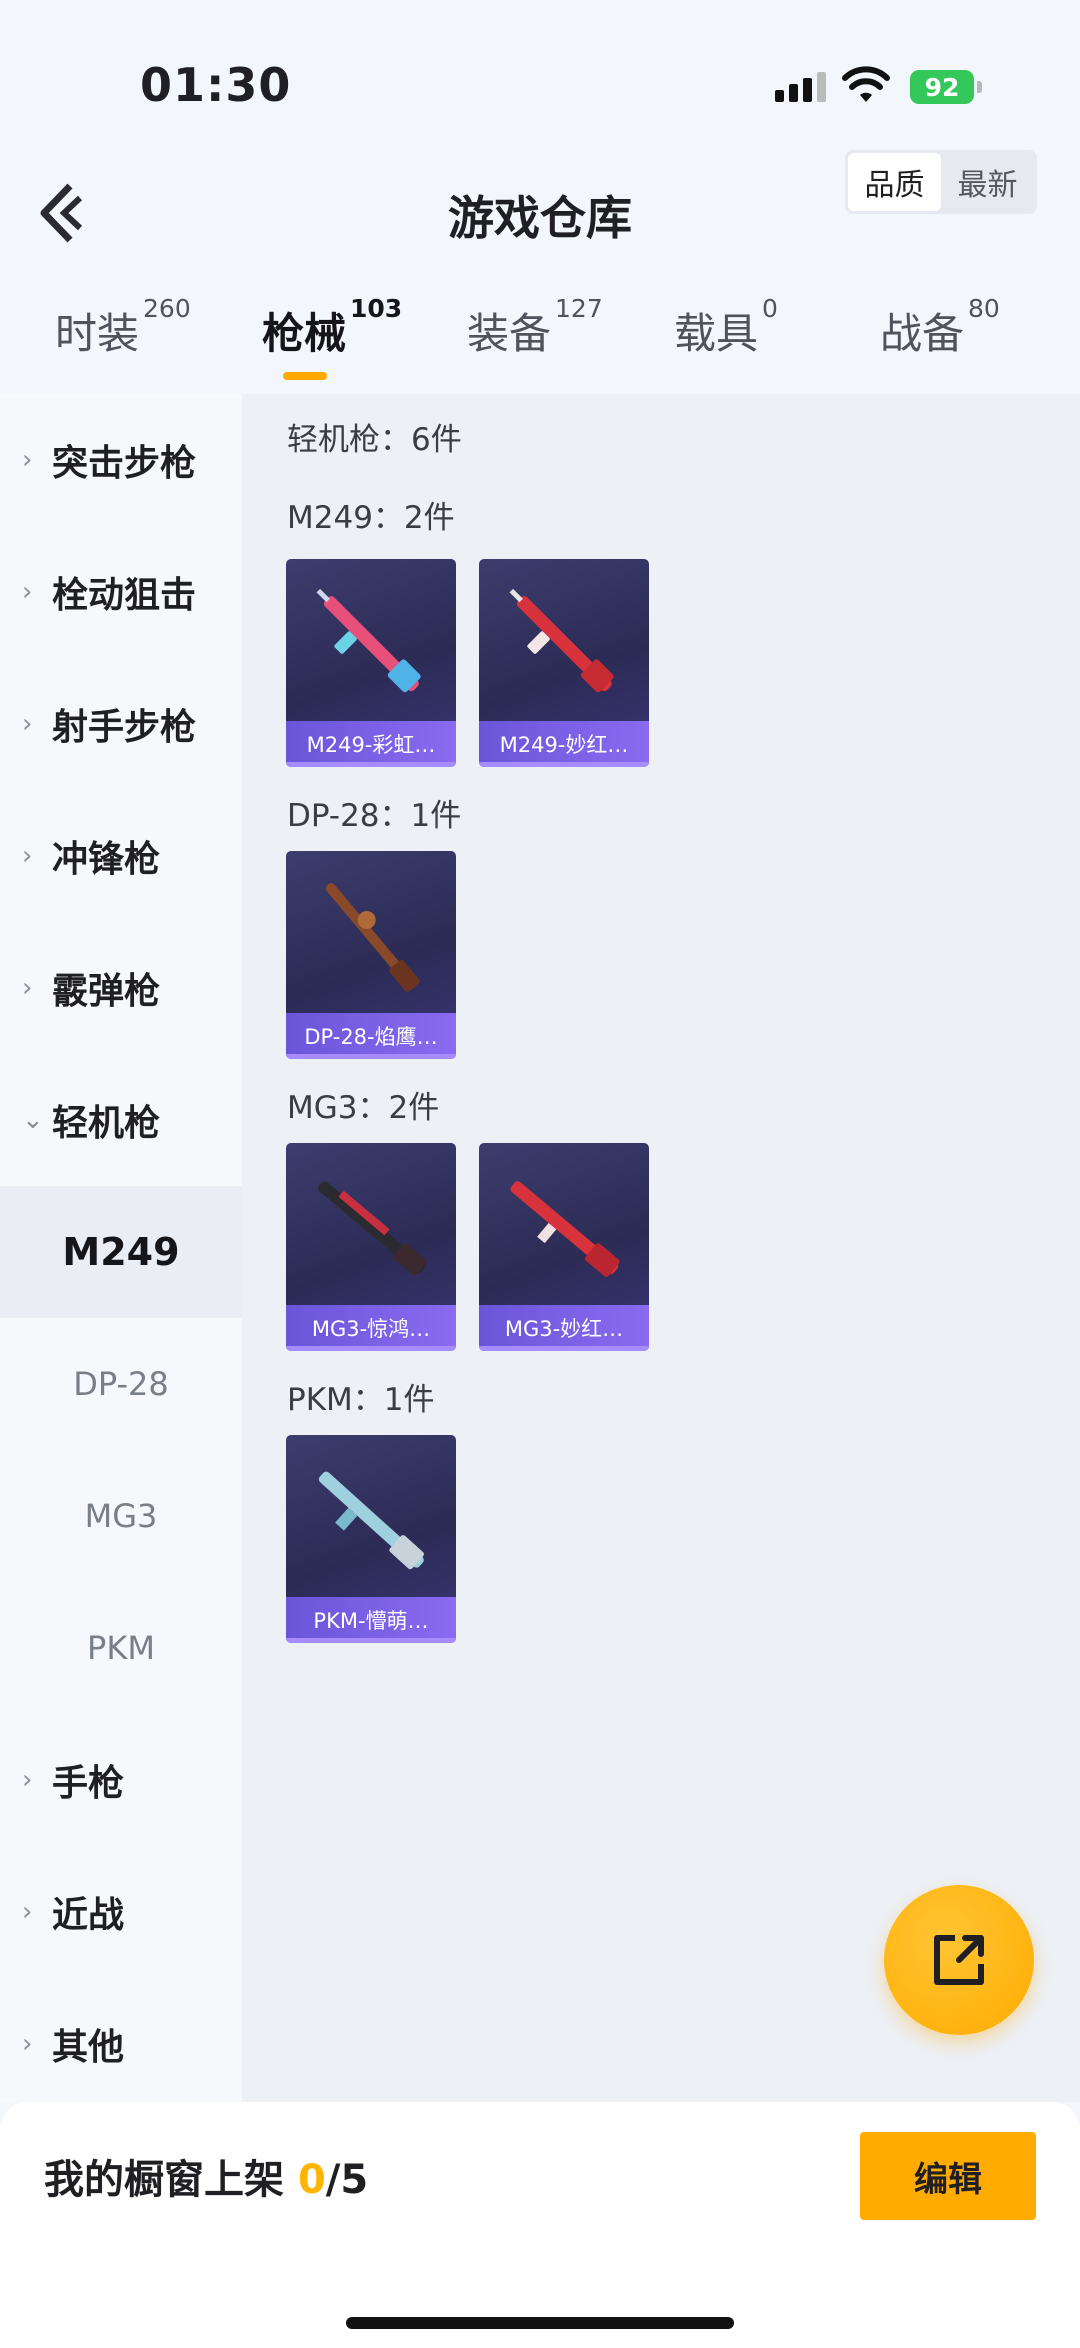 Image resolution: width=1080 pixels, height=2348 pixels. I want to click on sidebar-item-melee: › 近战, so click(121, 1912).